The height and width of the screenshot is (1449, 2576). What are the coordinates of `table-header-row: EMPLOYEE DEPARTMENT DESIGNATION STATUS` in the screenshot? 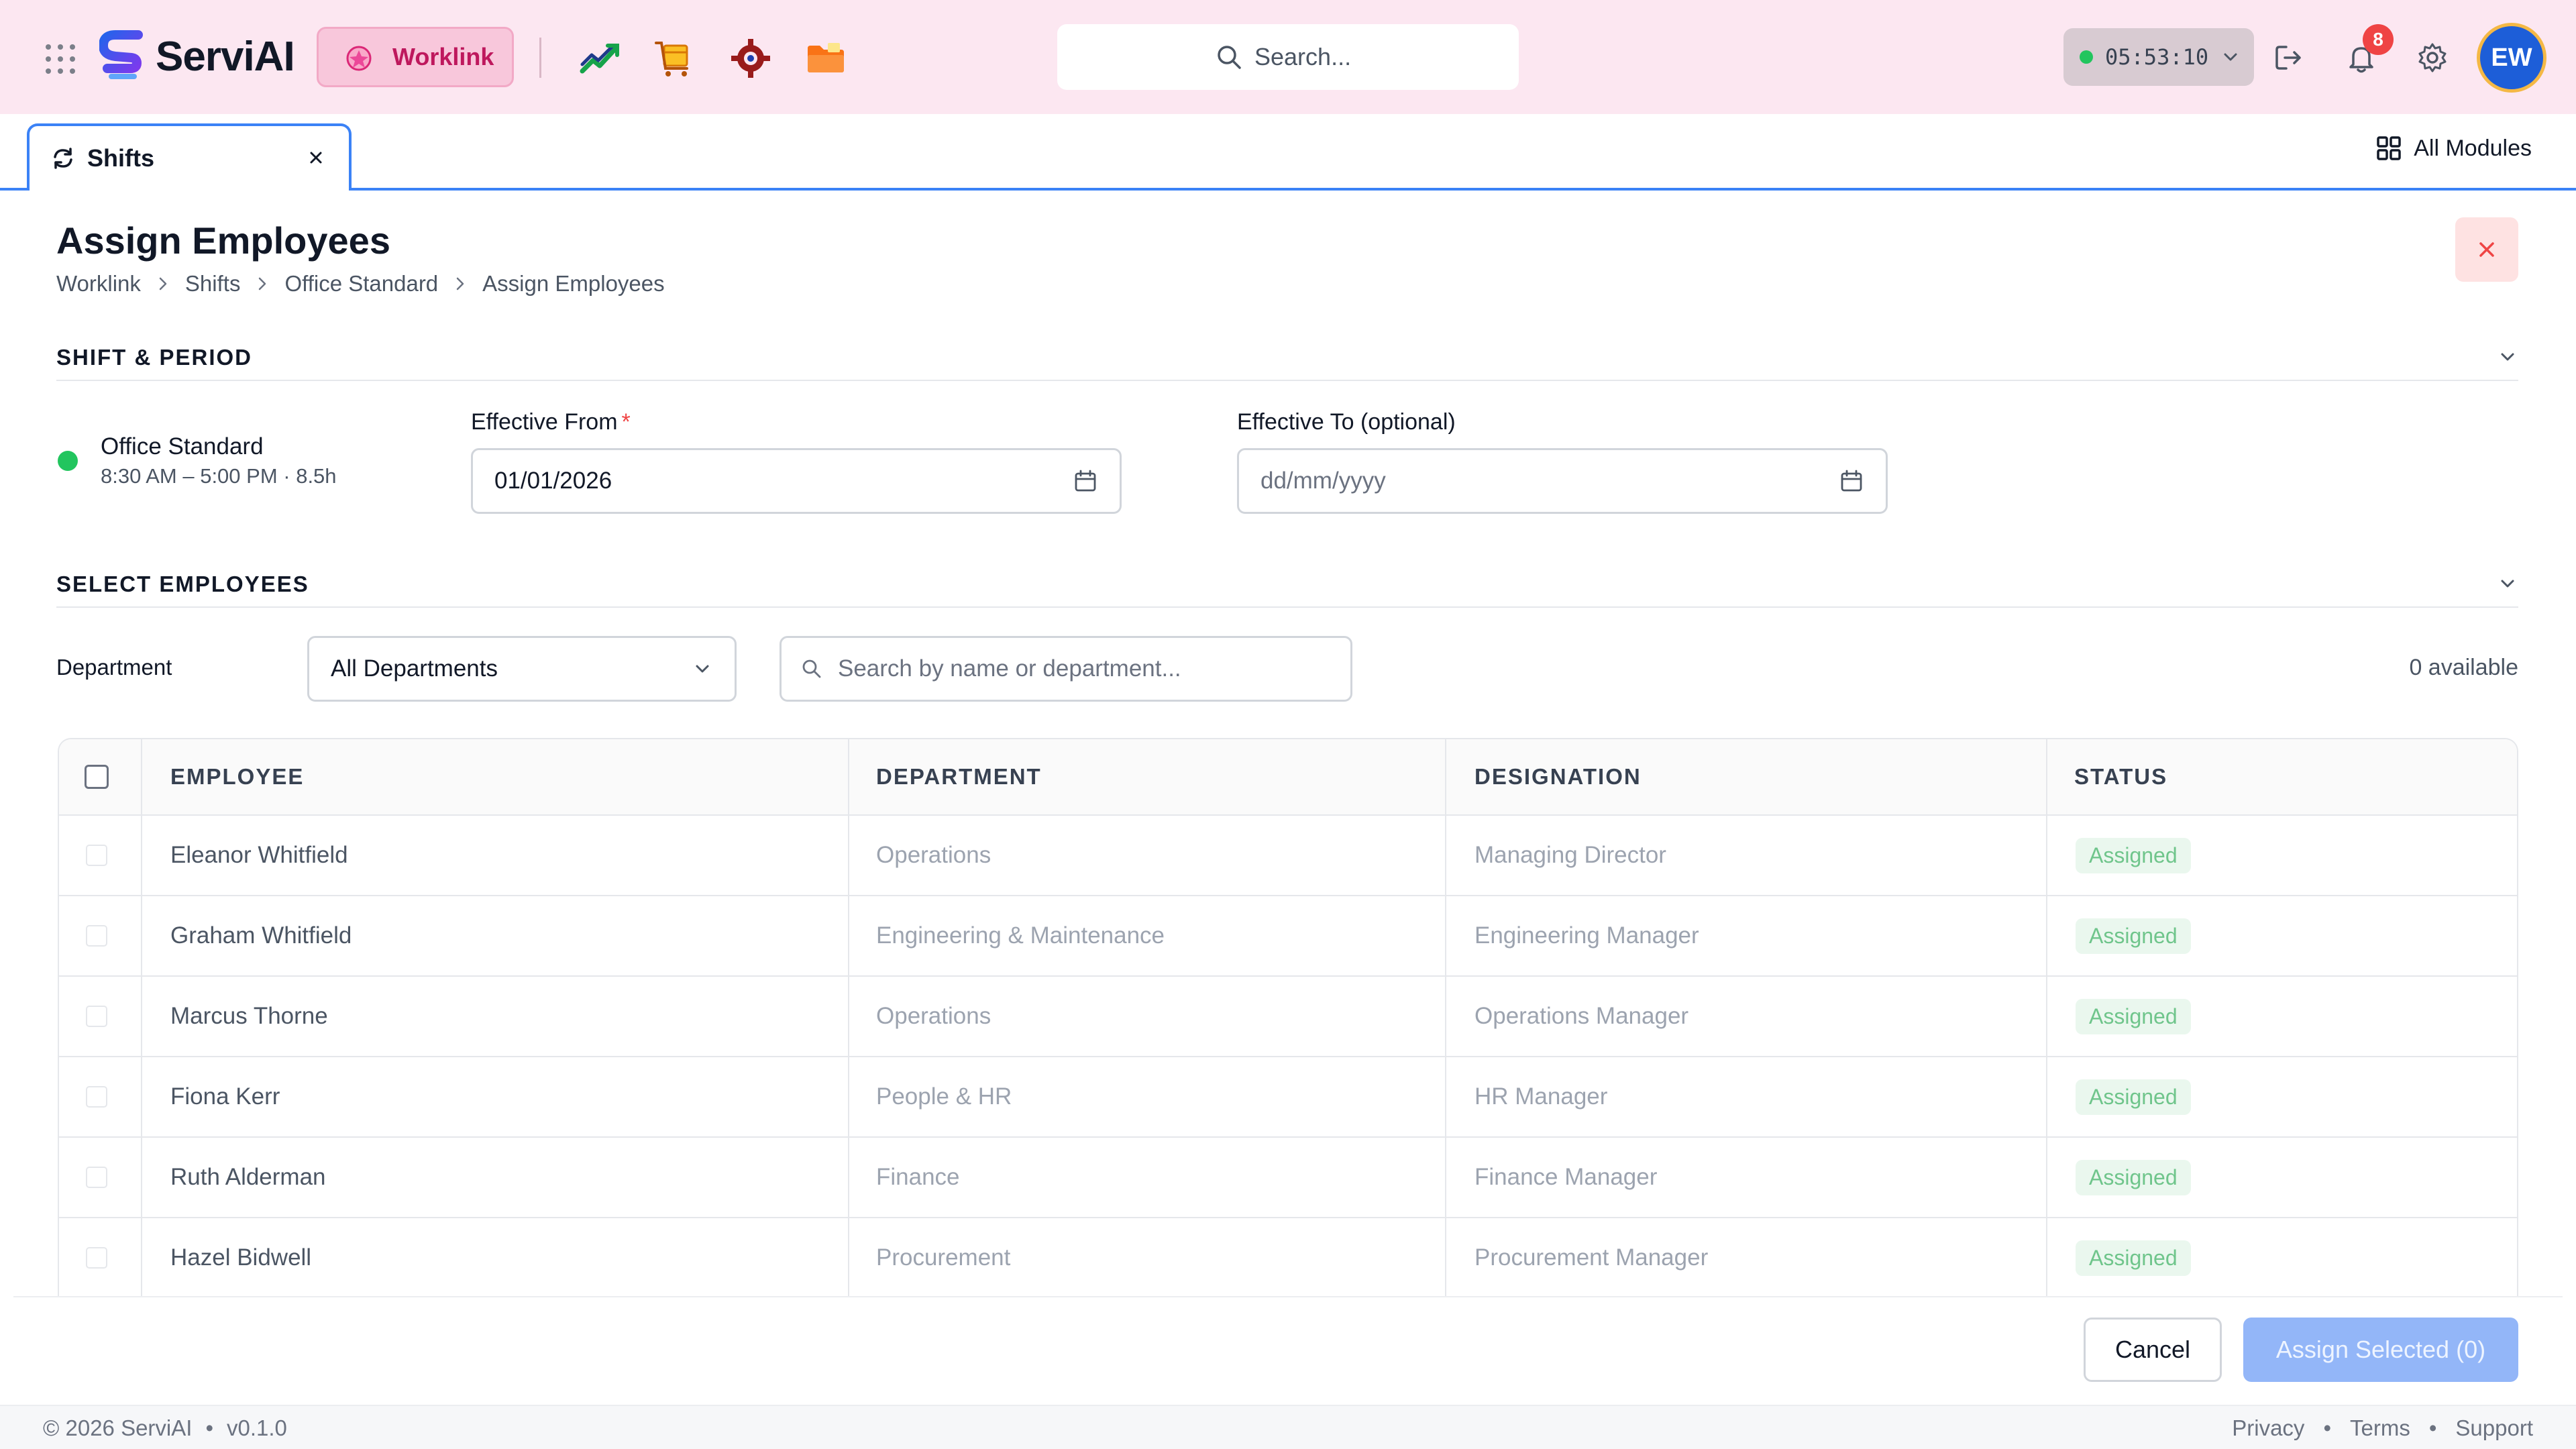 It's located at (1288, 777).